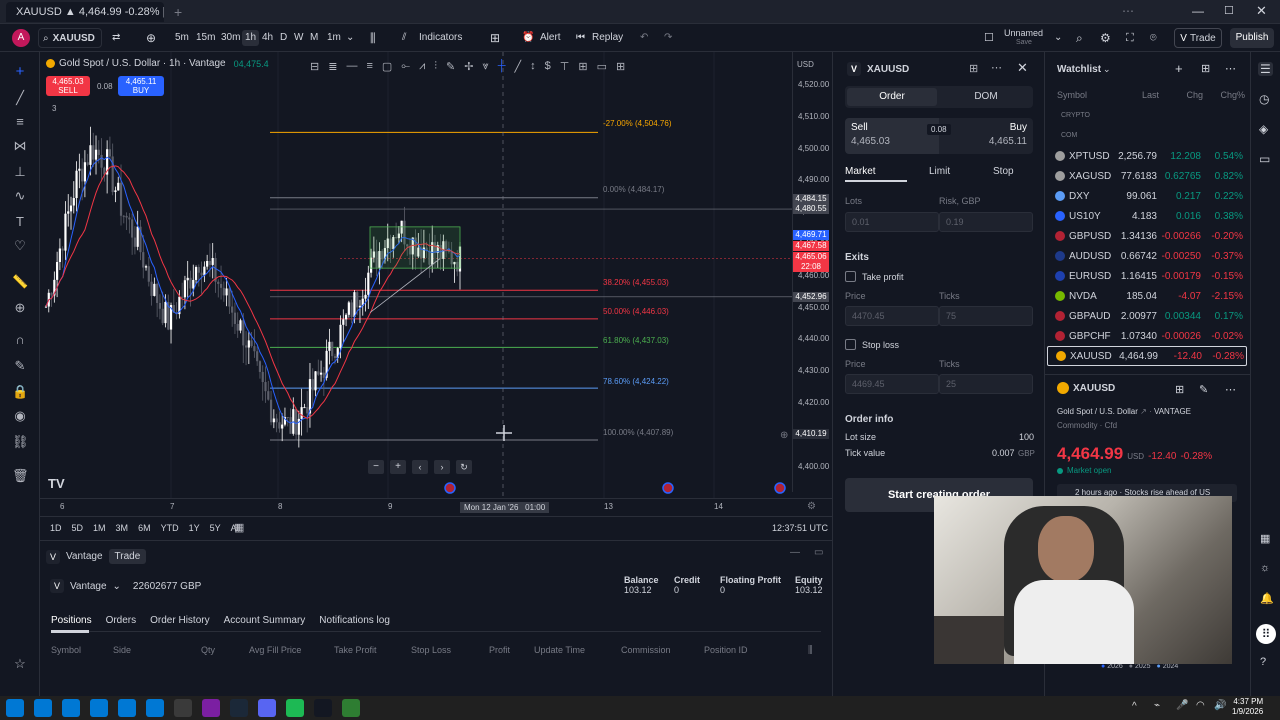 This screenshot has width=1280, height=720. What do you see at coordinates (795, 552) in the screenshot?
I see `minimize-panel-icon: —` at bounding box center [795, 552].